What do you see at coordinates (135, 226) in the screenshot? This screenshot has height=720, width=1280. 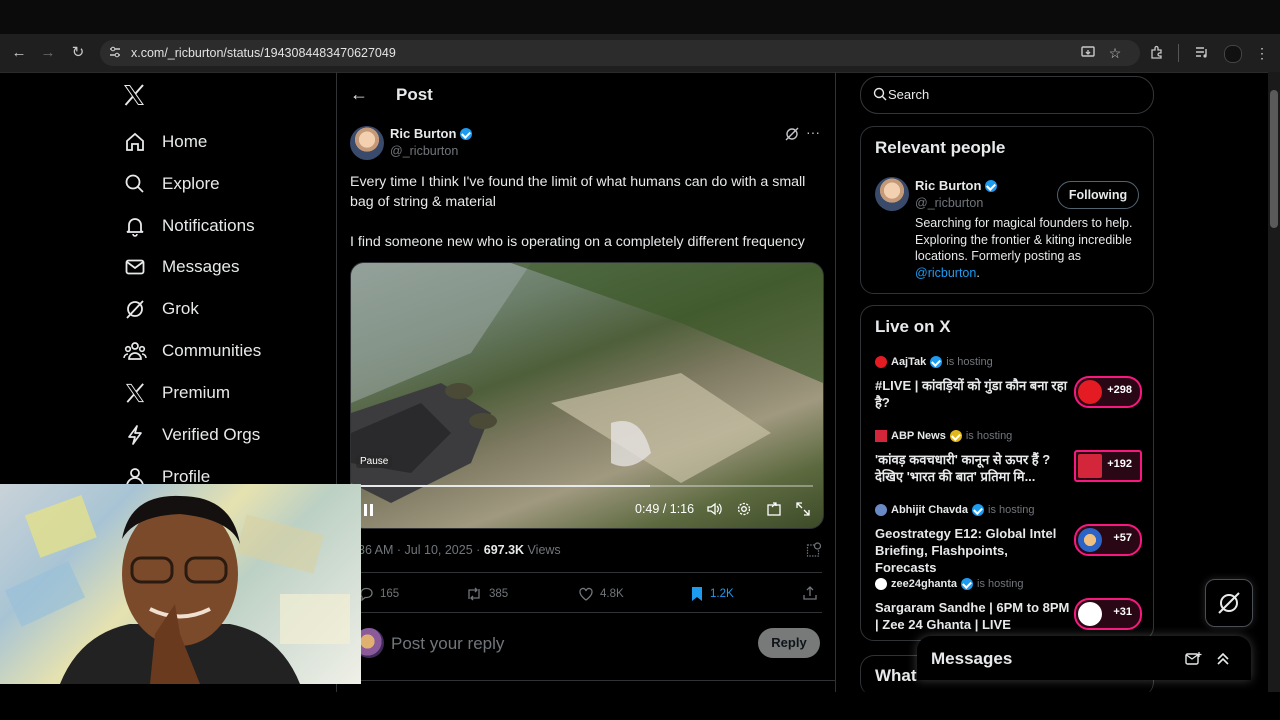 I see `bell-icon` at bounding box center [135, 226].